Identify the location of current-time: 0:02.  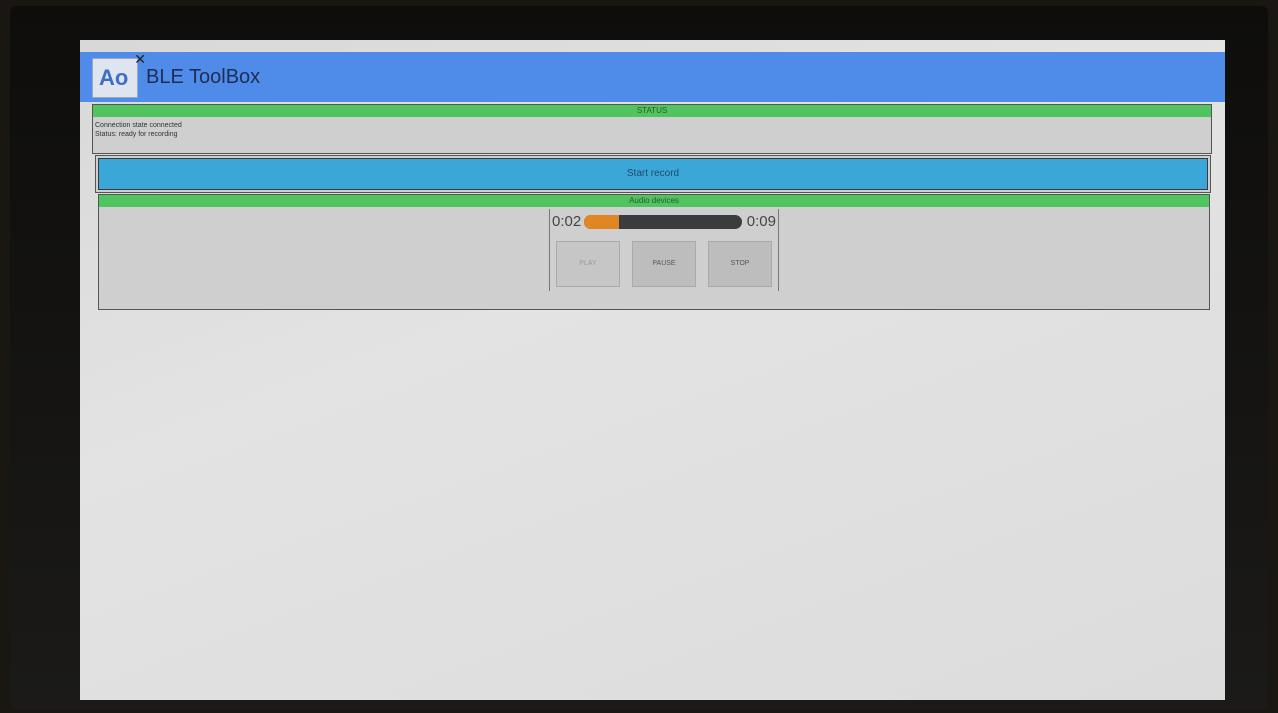
(567, 221).